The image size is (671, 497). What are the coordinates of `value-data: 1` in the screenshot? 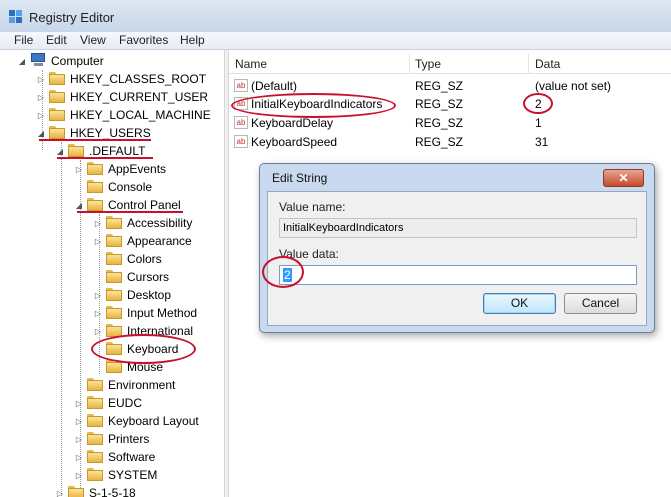 It's located at (538, 123).